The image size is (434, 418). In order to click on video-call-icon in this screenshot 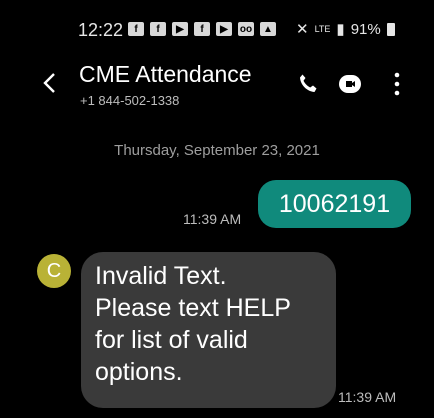, I will do `click(350, 84)`.